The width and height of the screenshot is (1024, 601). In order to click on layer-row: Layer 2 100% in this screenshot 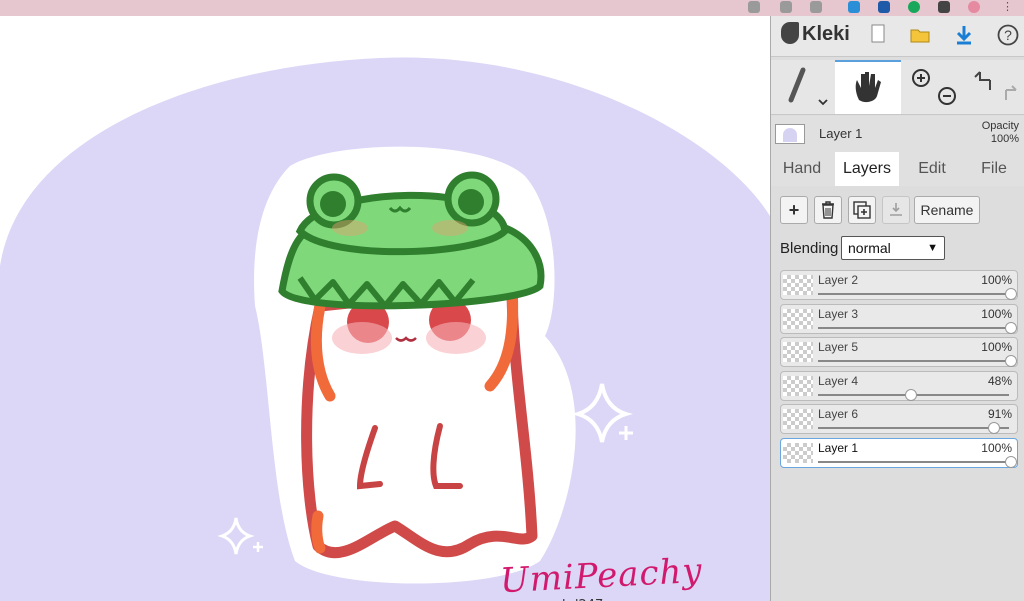, I will do `click(899, 285)`.